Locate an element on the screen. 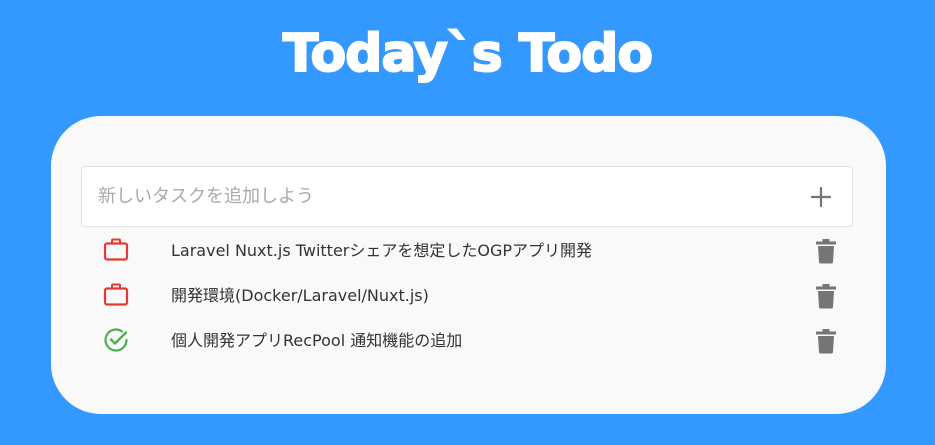 This screenshot has width=935, height=445. new-task-form is located at coordinates (467, 196).